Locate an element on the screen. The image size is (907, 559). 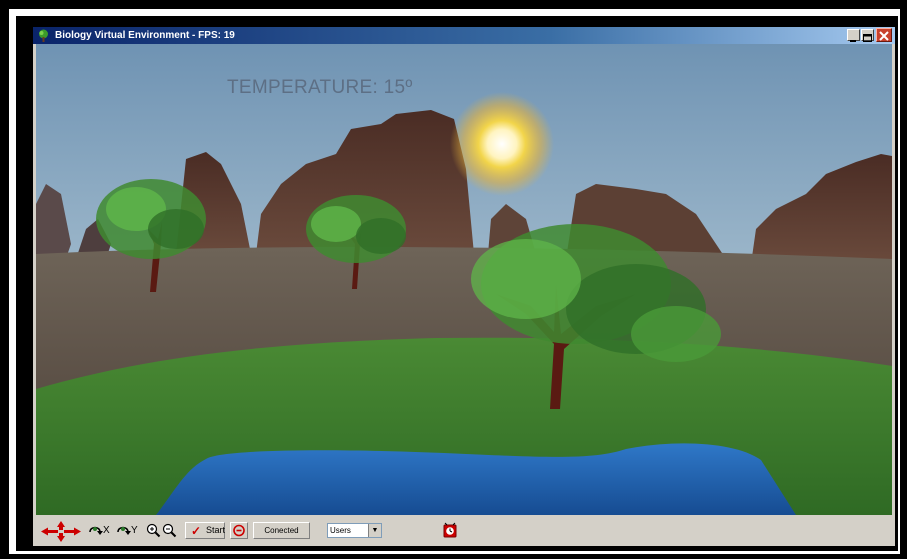
zoom-out-button is located at coordinates (169, 530).